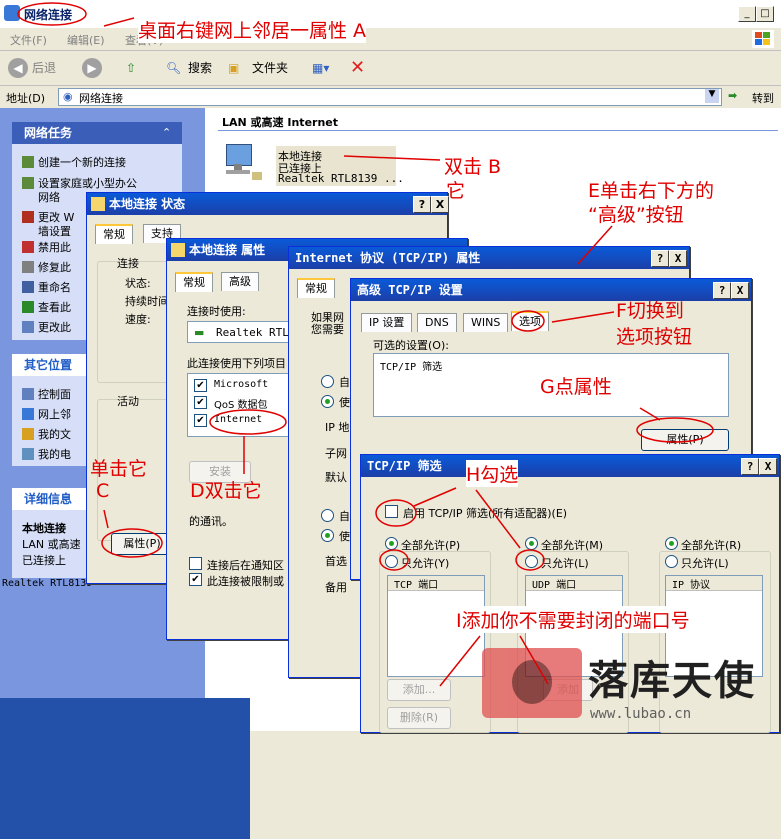 This screenshot has width=781, height=839. I want to click on circle-enable-checkbox, so click(396, 513).